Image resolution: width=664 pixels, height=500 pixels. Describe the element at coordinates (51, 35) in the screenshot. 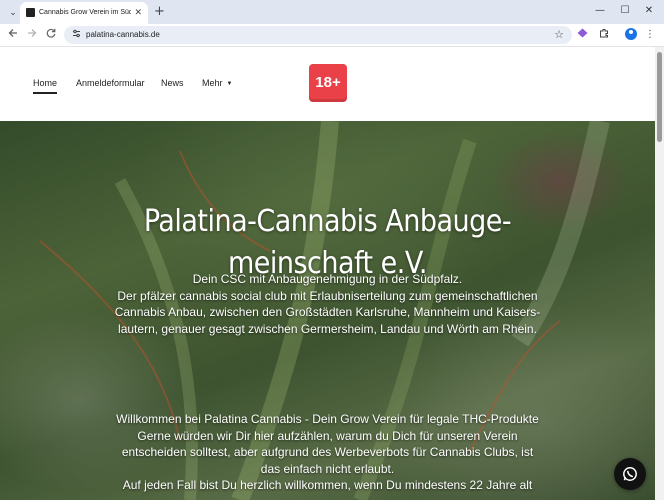

I see `reload-icon` at that location.